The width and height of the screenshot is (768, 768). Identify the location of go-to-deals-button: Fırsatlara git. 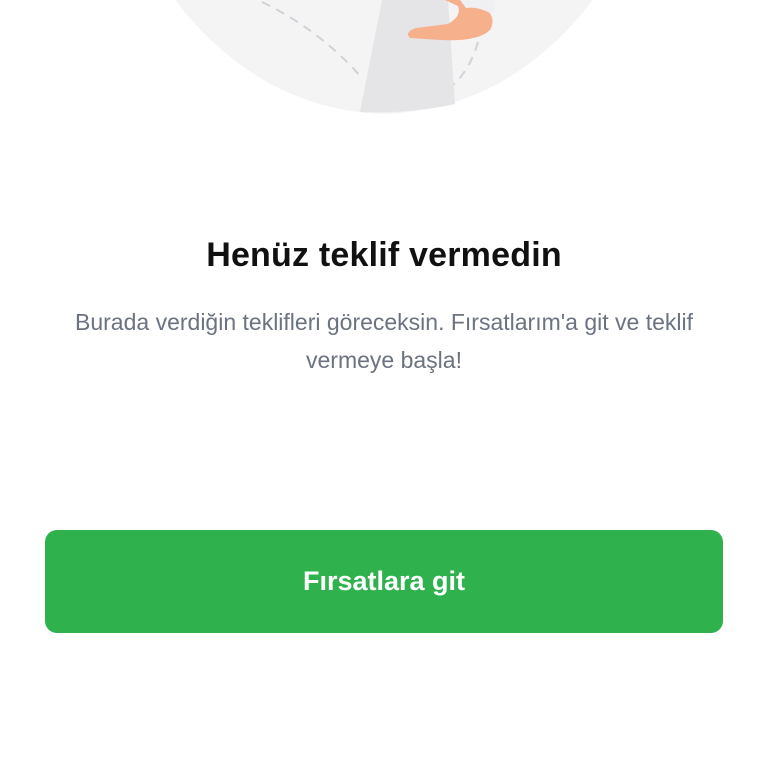
(384, 581).